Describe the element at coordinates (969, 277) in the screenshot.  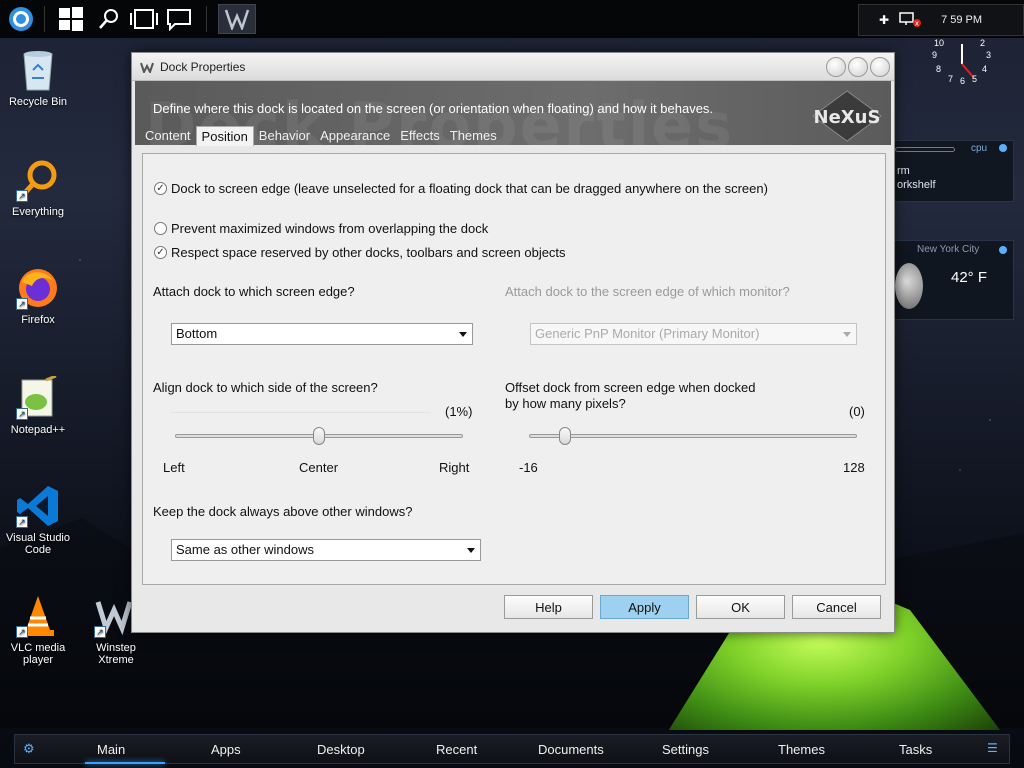
I see `weather-temp: 42° F` at that location.